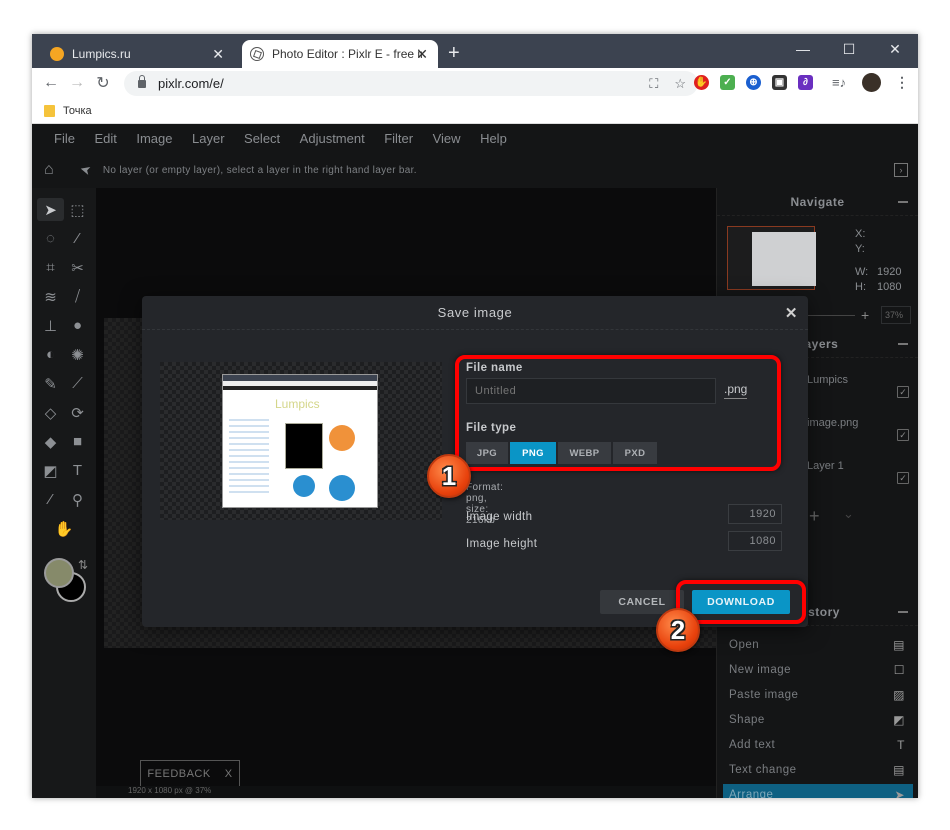 The width and height of the screenshot is (950, 830). I want to click on forward-button: →, so click(77, 83).